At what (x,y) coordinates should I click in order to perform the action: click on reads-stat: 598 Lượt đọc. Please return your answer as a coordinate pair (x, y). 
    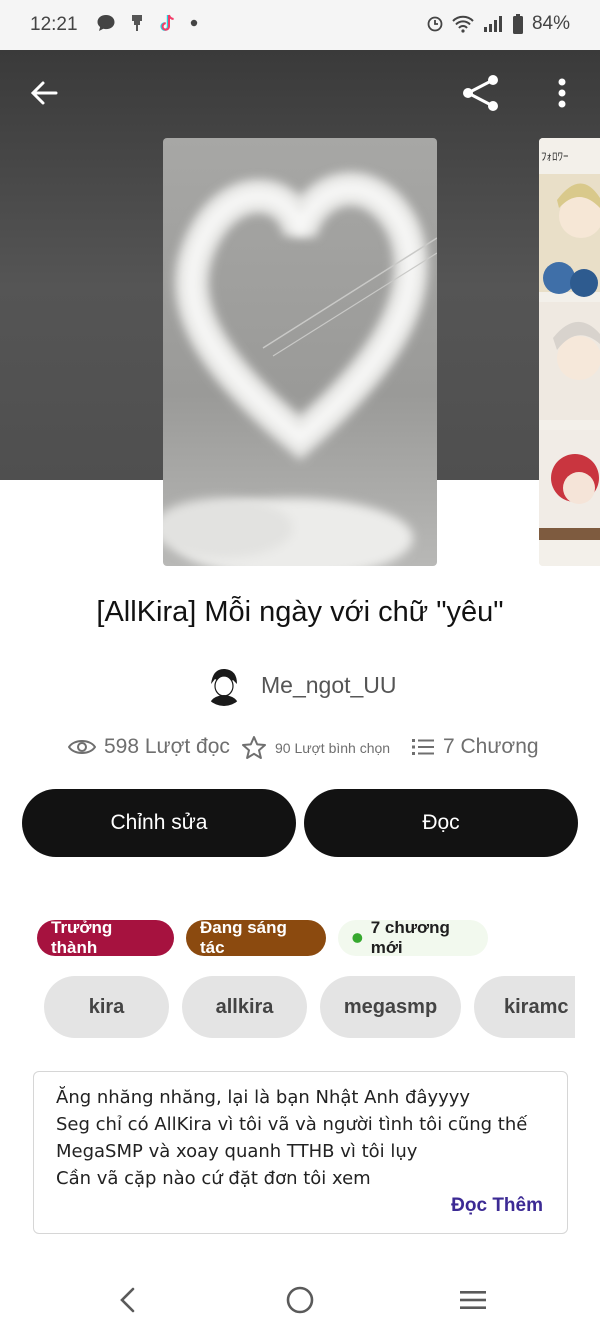
    Looking at the image, I should click on (149, 747).